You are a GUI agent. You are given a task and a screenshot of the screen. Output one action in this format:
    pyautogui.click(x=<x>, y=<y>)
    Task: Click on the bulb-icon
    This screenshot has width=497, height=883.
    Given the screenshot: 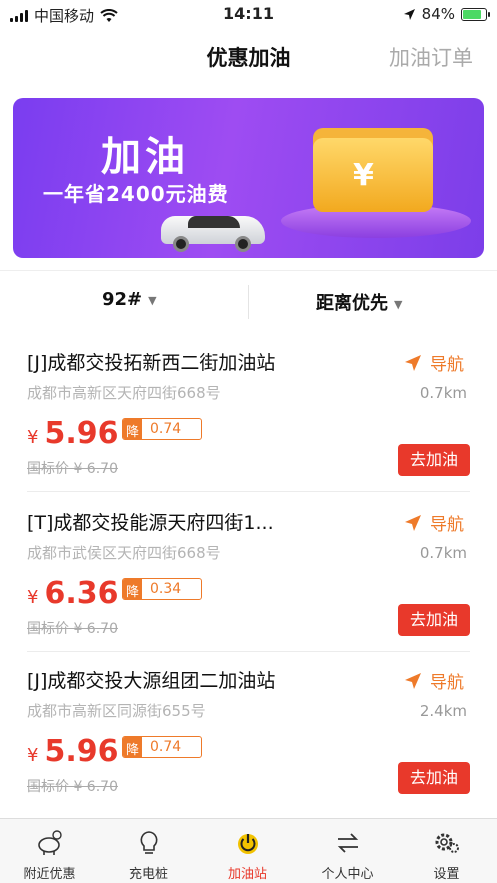 What is the action you would take?
    pyautogui.click(x=149, y=842)
    